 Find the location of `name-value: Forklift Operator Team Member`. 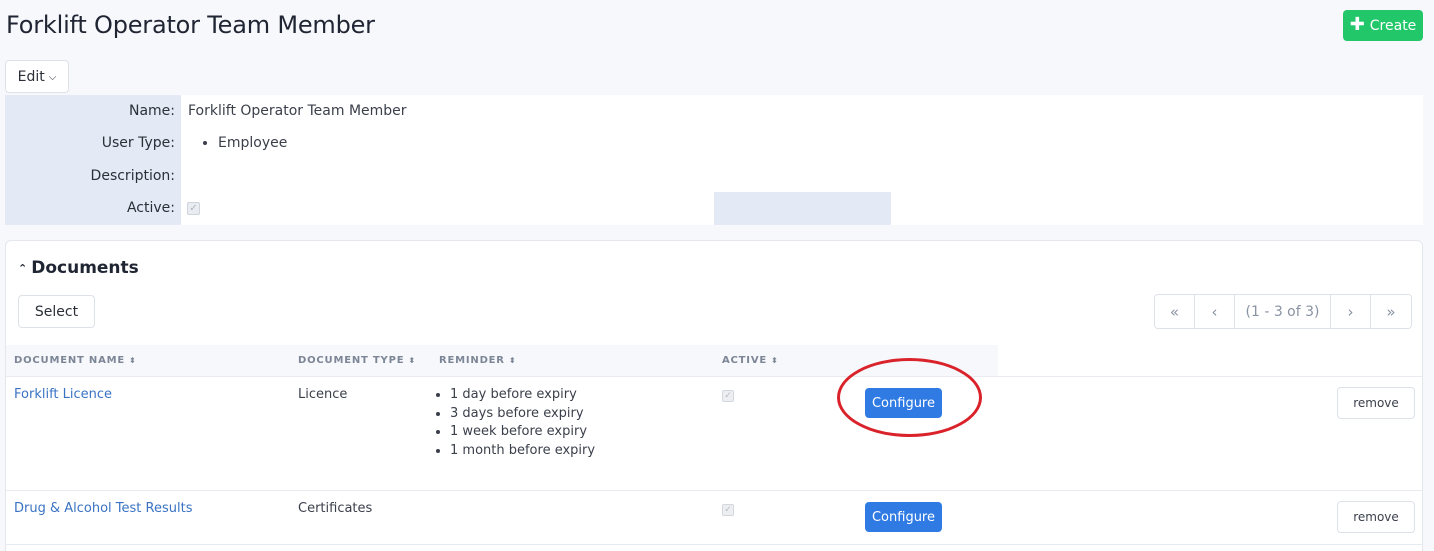

name-value: Forklift Operator Team Member is located at coordinates (297, 111).